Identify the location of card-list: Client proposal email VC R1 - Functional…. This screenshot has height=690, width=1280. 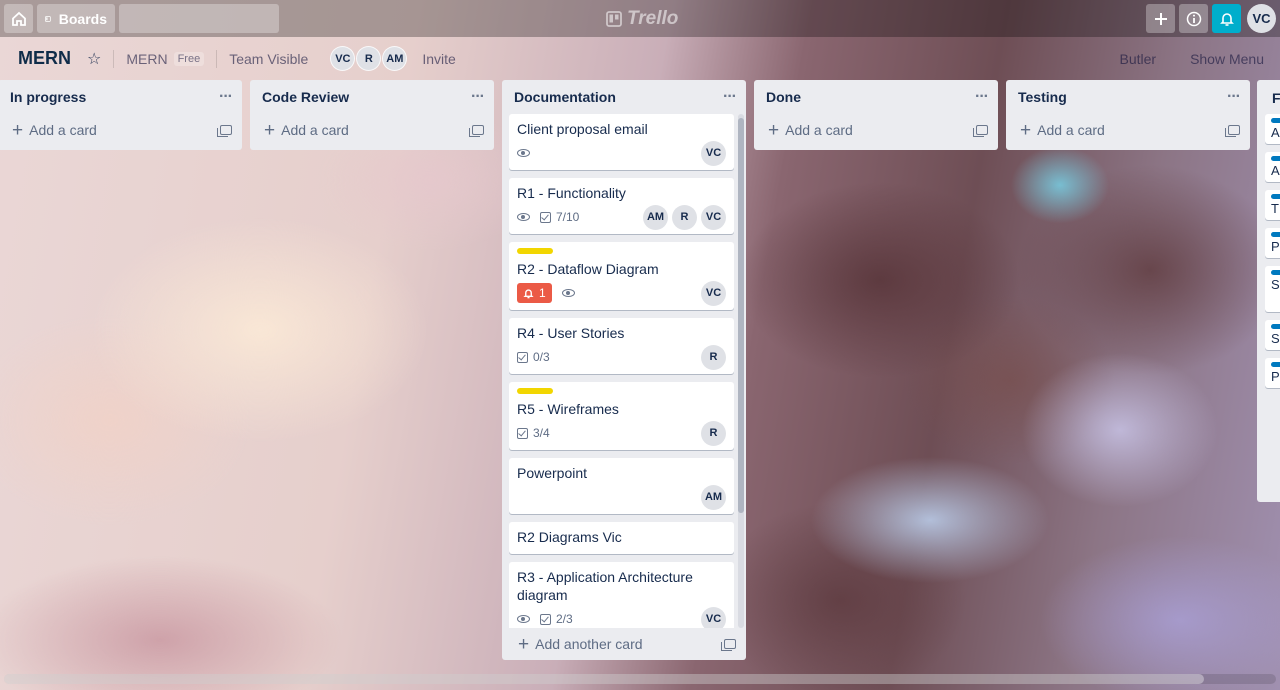
(624, 371).